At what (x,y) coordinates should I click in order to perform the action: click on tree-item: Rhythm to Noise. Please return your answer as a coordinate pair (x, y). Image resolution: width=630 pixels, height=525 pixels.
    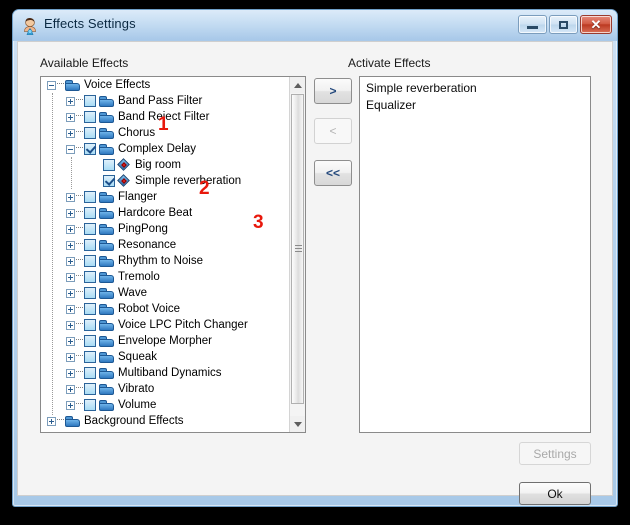
    Looking at the image, I should click on (165, 261).